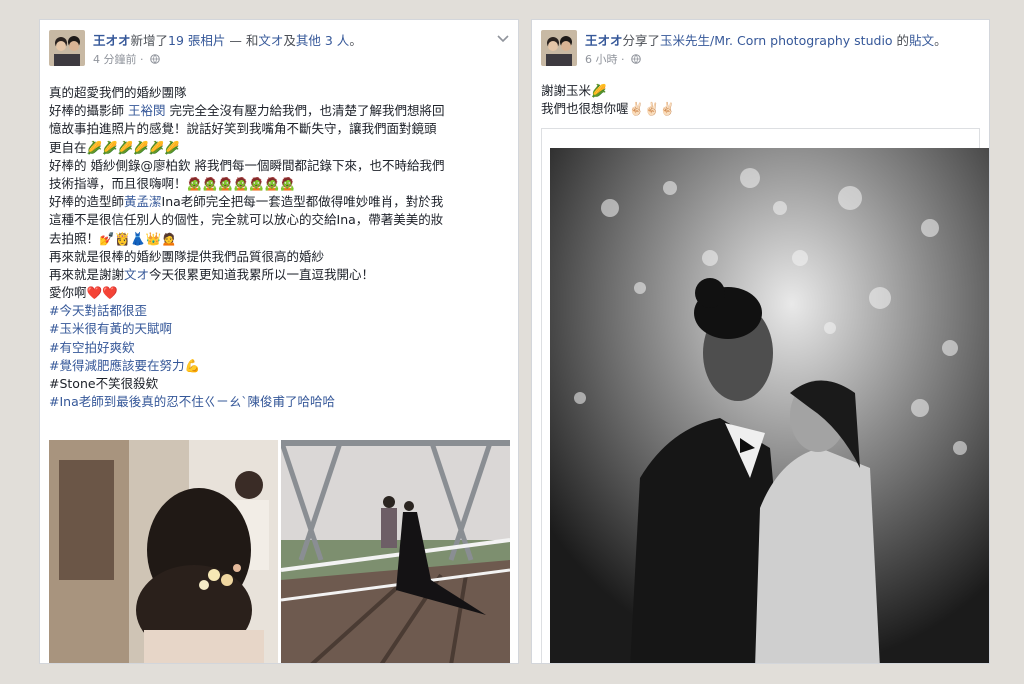 This screenshot has width=1024, height=684. Describe the element at coordinates (599, 90) in the screenshot. I see `corn-emoji: 🌽` at that location.